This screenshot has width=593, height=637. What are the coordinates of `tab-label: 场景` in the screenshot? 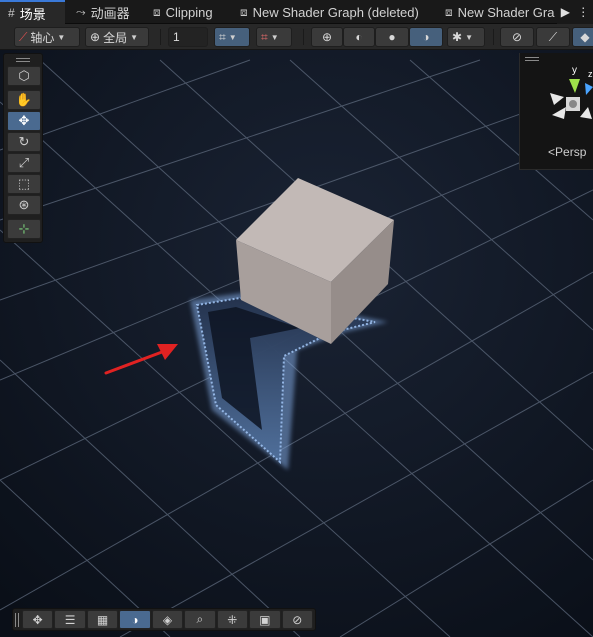 It's located at (32, 14).